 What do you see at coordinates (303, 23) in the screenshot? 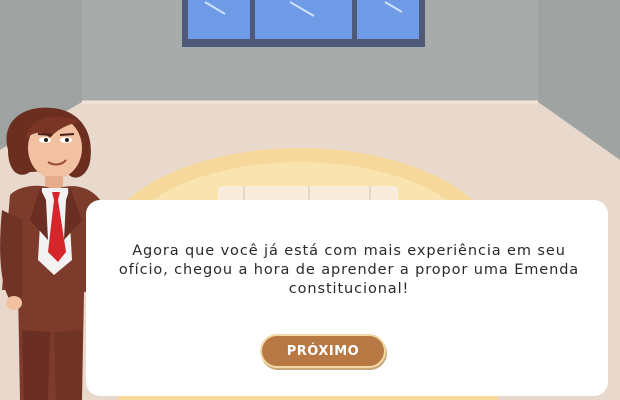
I see `window` at bounding box center [303, 23].